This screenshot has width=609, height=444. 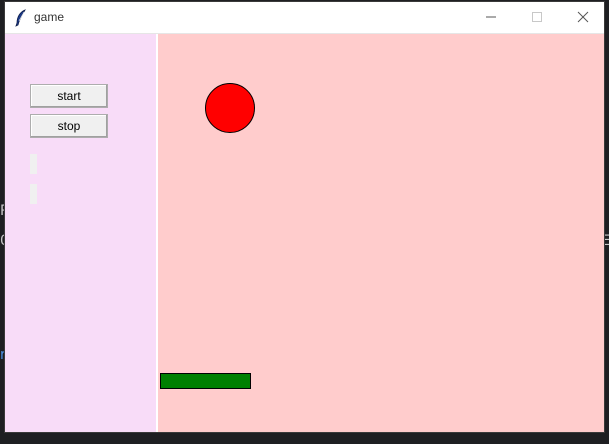 I want to click on close-icon, so click(x=583, y=17).